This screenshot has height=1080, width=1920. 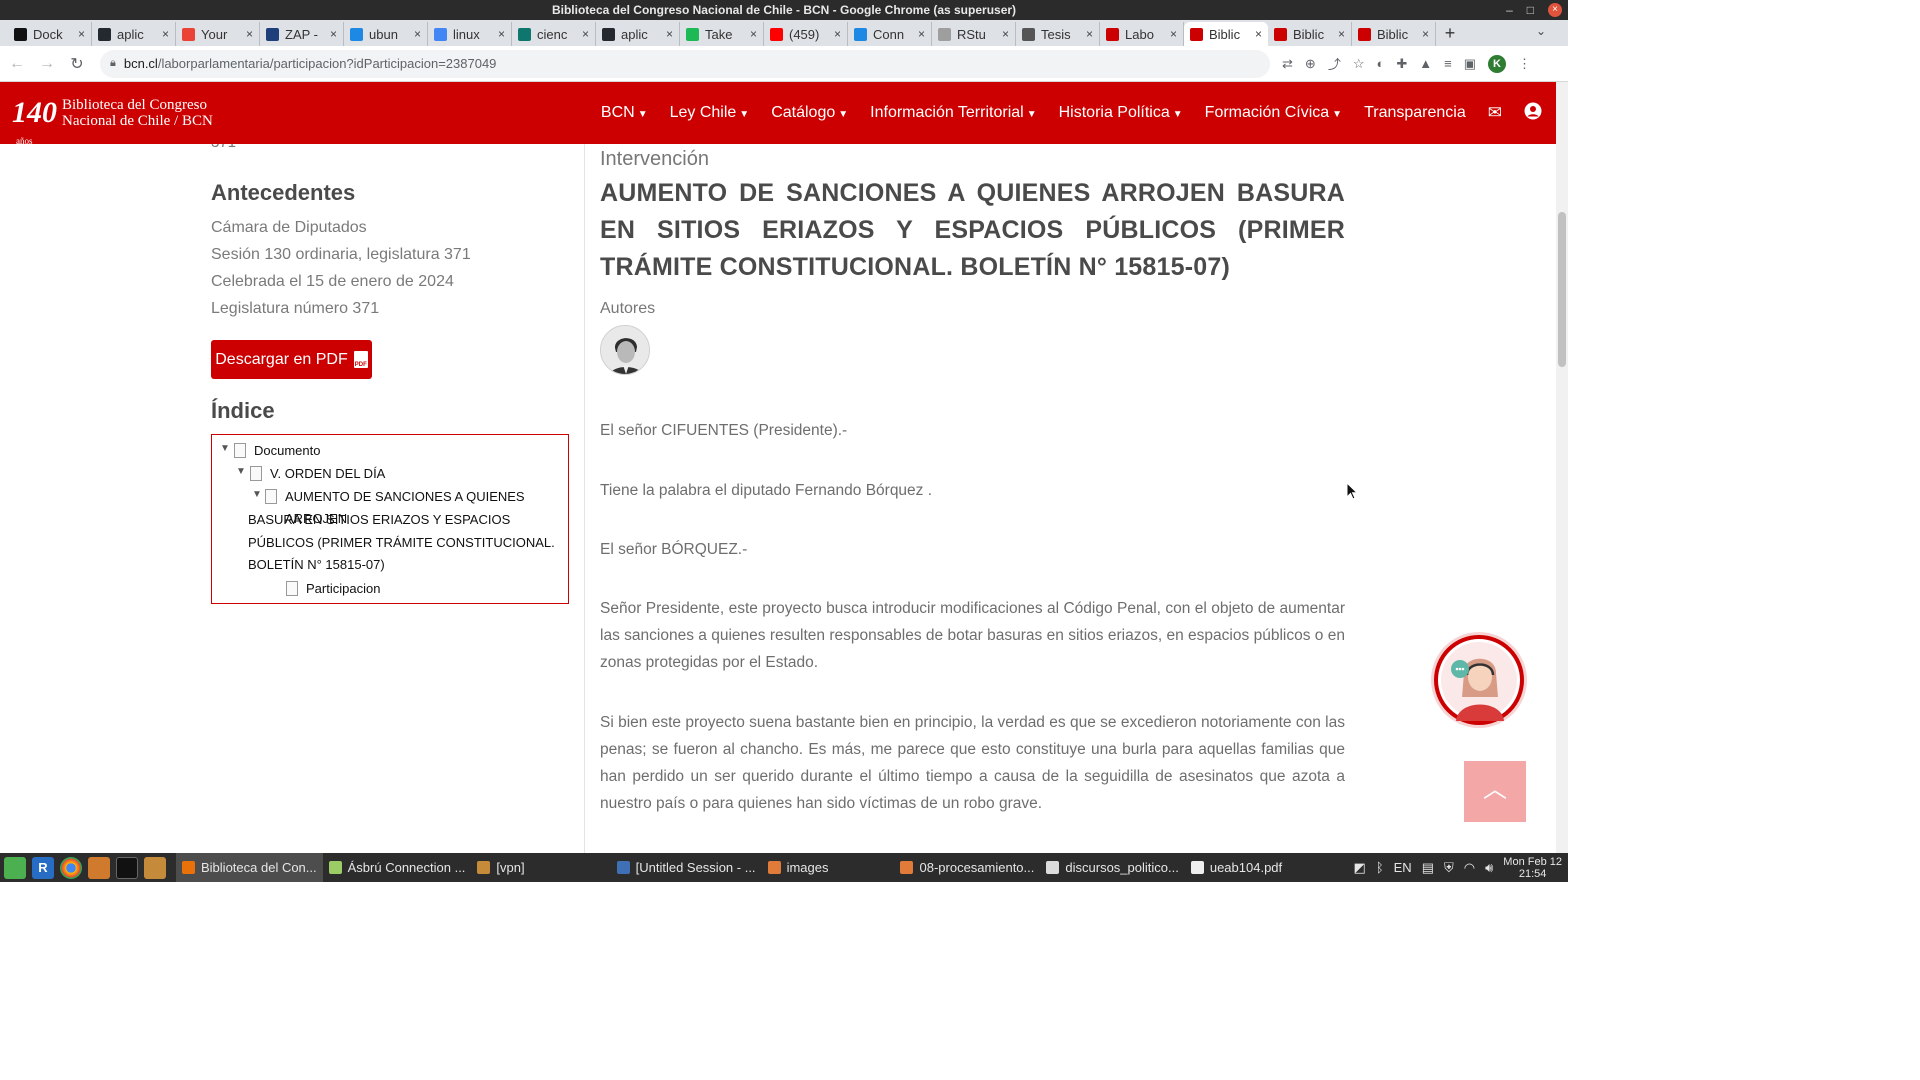 What do you see at coordinates (1121, 113) in the screenshot?
I see `nav-item: Historia Política ▼` at bounding box center [1121, 113].